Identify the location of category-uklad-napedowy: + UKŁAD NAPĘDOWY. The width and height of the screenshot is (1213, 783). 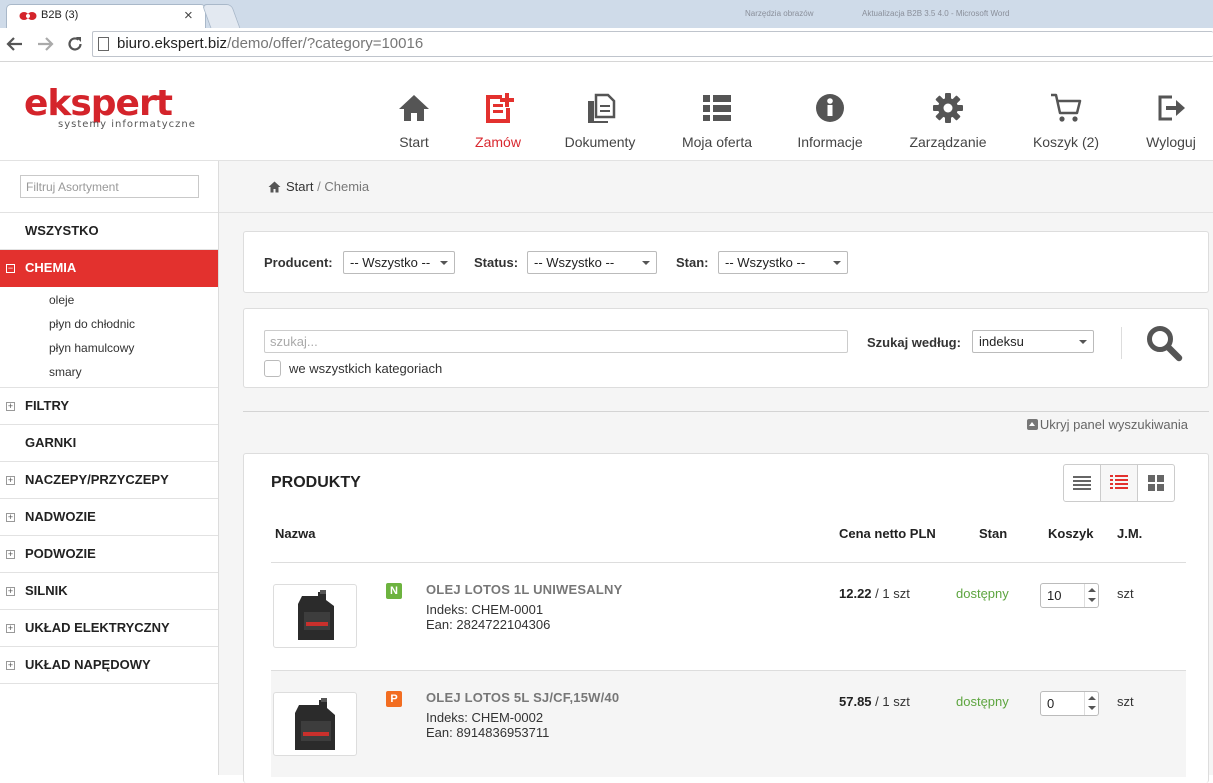
(109, 665).